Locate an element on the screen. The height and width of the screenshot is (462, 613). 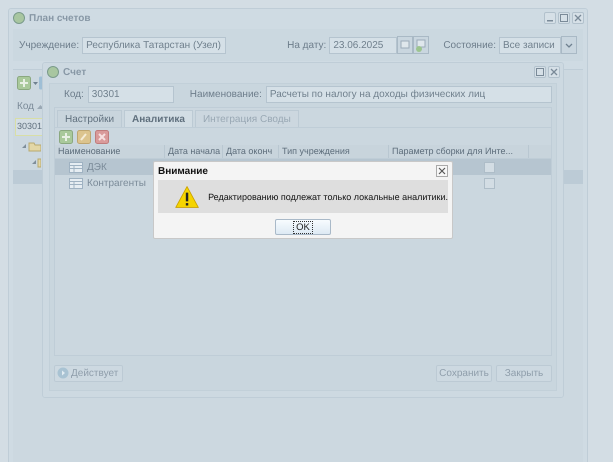
field-label: Код: is located at coordinates (74, 94).